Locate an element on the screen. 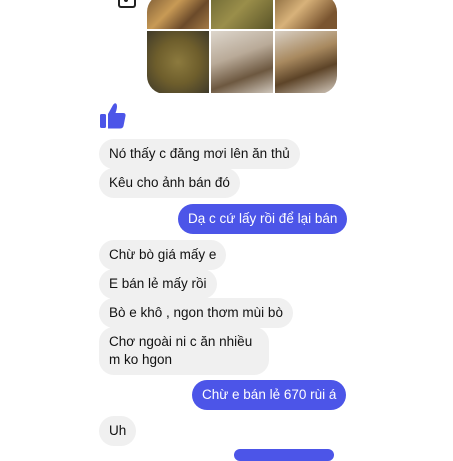  thumbs-up-icon is located at coordinates (113, 116).